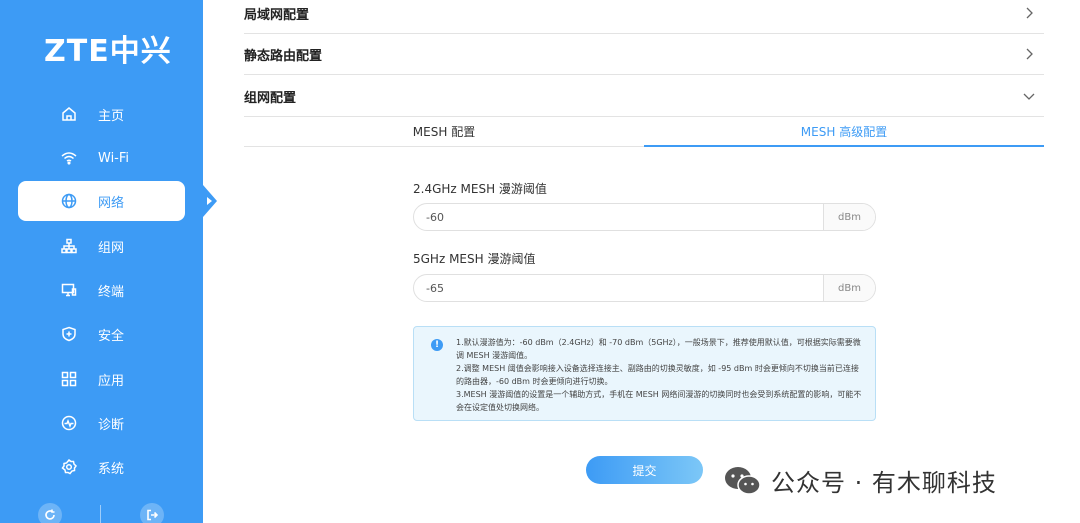 The width and height of the screenshot is (1080, 523). What do you see at coordinates (444, 132) in the screenshot?
I see `tab-mesh-config: MESH 配置` at bounding box center [444, 132].